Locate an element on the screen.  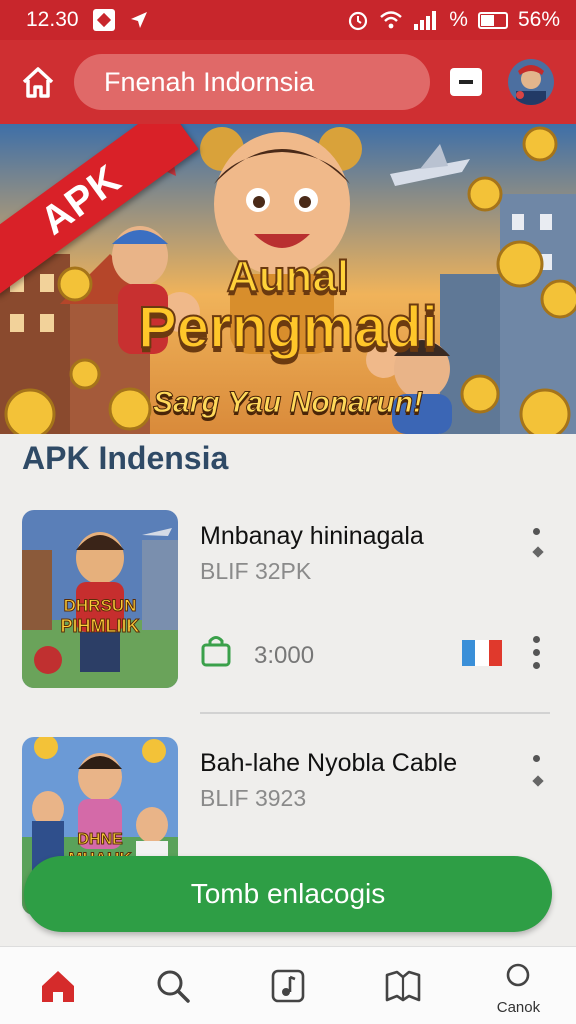
square-icon is located at coordinates (103, 20).